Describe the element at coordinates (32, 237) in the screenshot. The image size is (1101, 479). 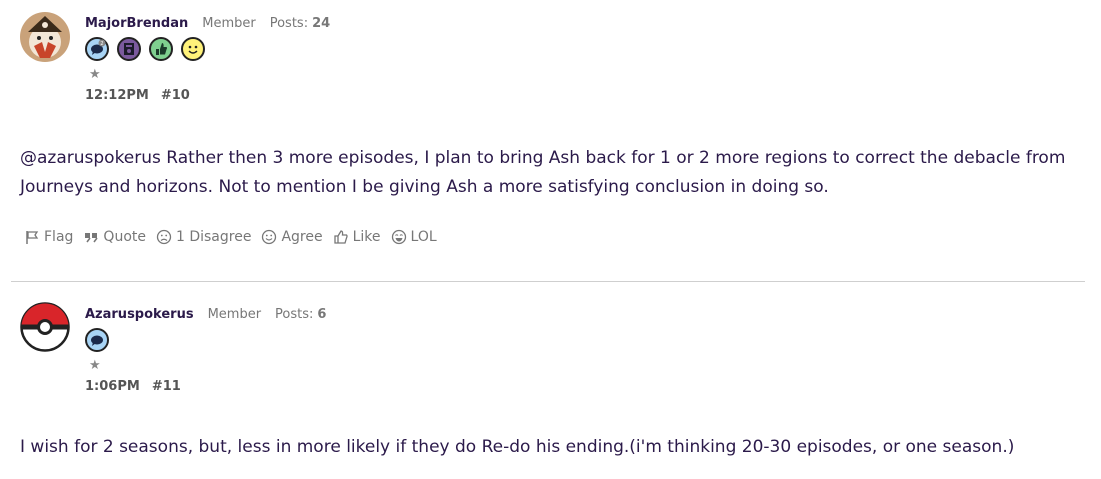
I see `flag-icon` at that location.